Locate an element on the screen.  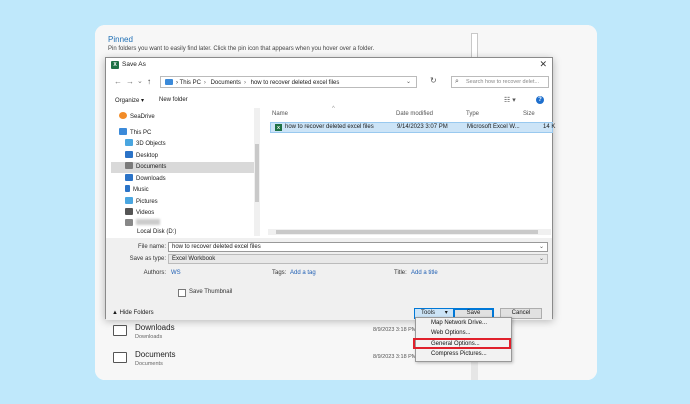
breadcrumb-current-folder: how to recover deleted excel files is located at coordinates (295, 83).